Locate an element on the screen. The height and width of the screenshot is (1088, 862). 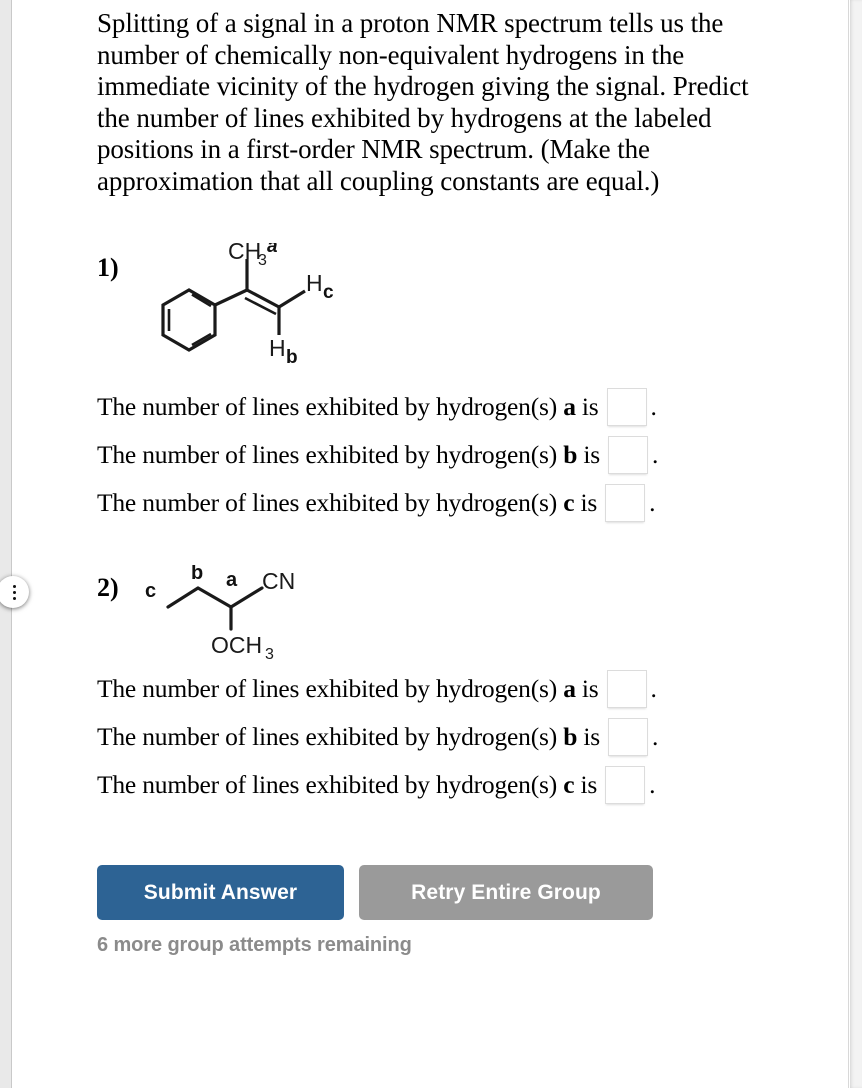
submit-answer-button: Submit Answer is located at coordinates (220, 892).